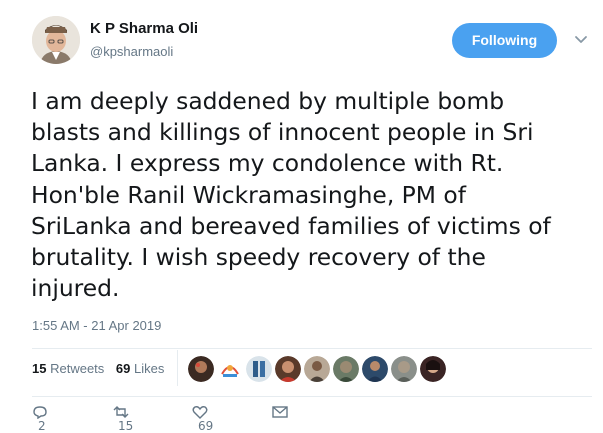 Image resolution: width=603 pixels, height=433 pixels. I want to click on stats-separator, so click(177, 368).